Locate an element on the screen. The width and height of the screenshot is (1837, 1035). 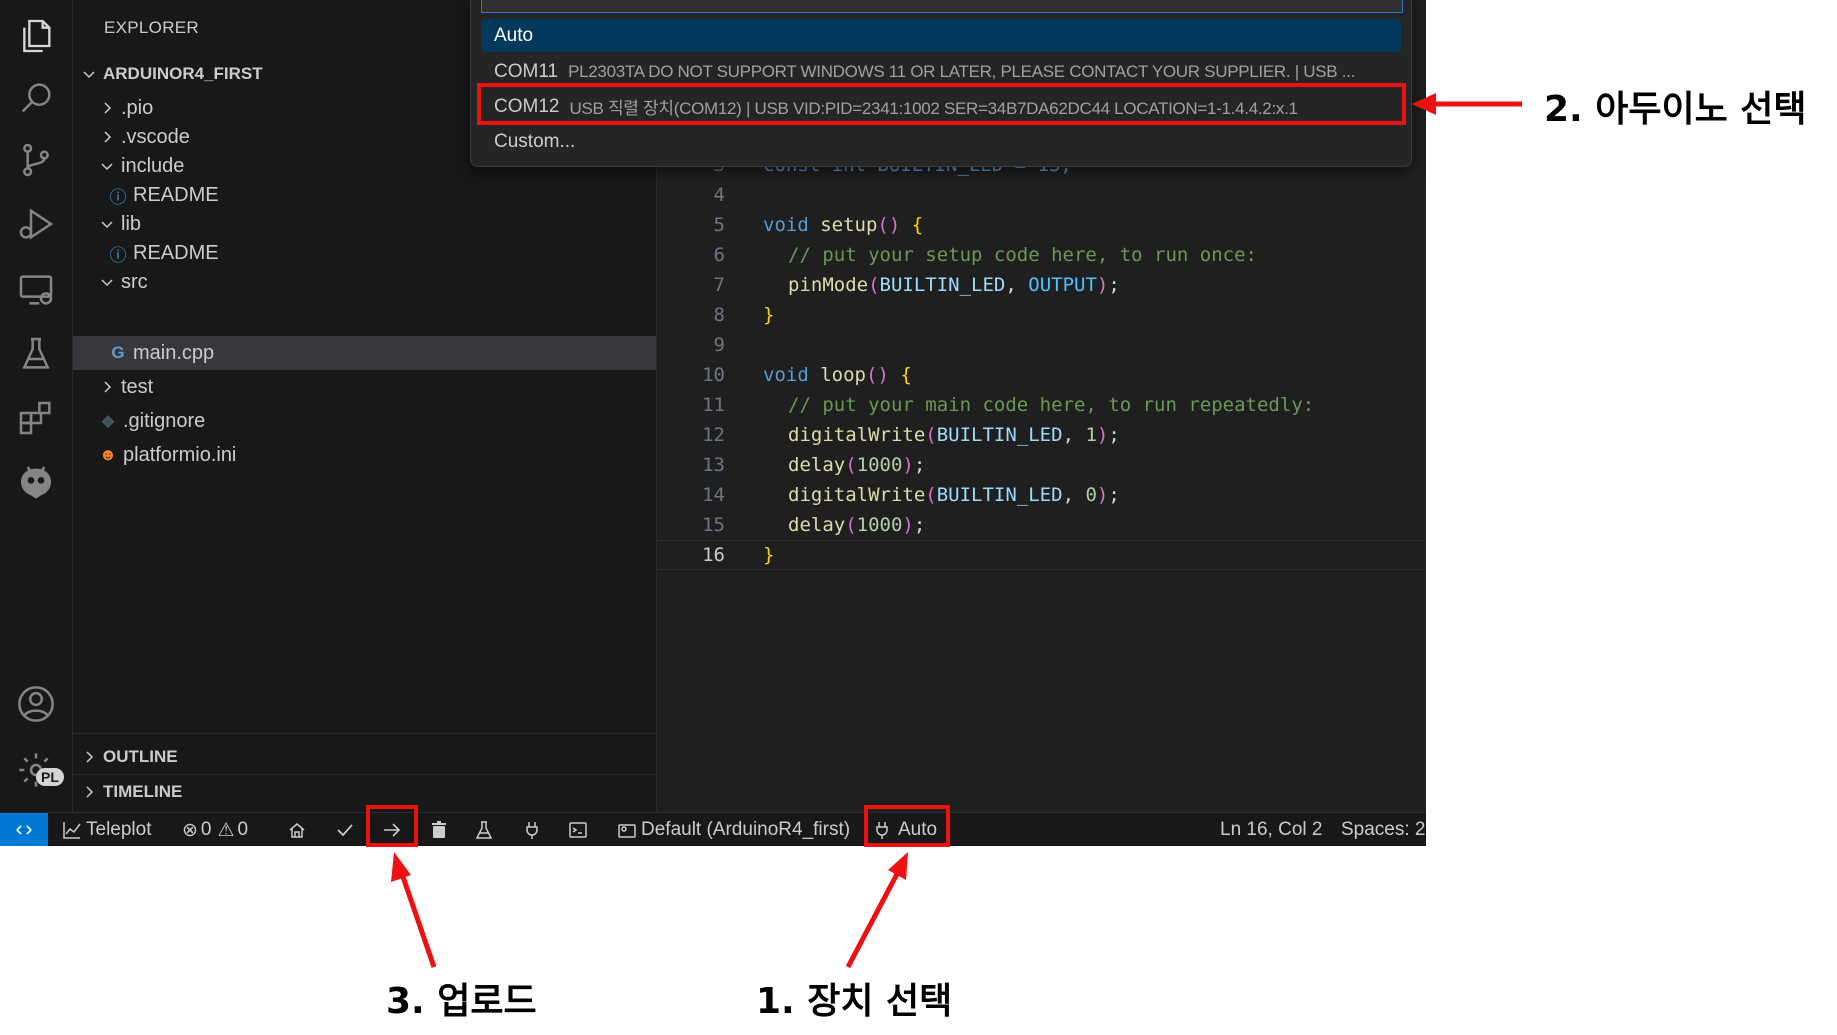
arrow-to-com12 is located at coordinates (1467, 104).